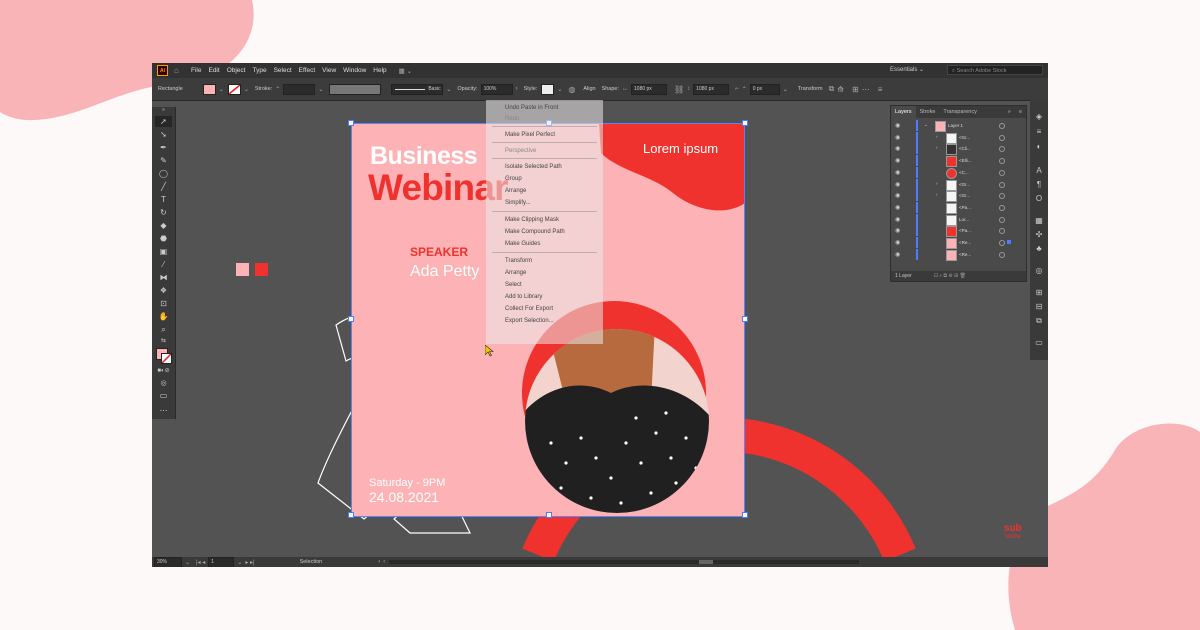  What do you see at coordinates (163, 173) in the screenshot?
I see `ellipse-tool-icon: ◯` at bounding box center [163, 173].